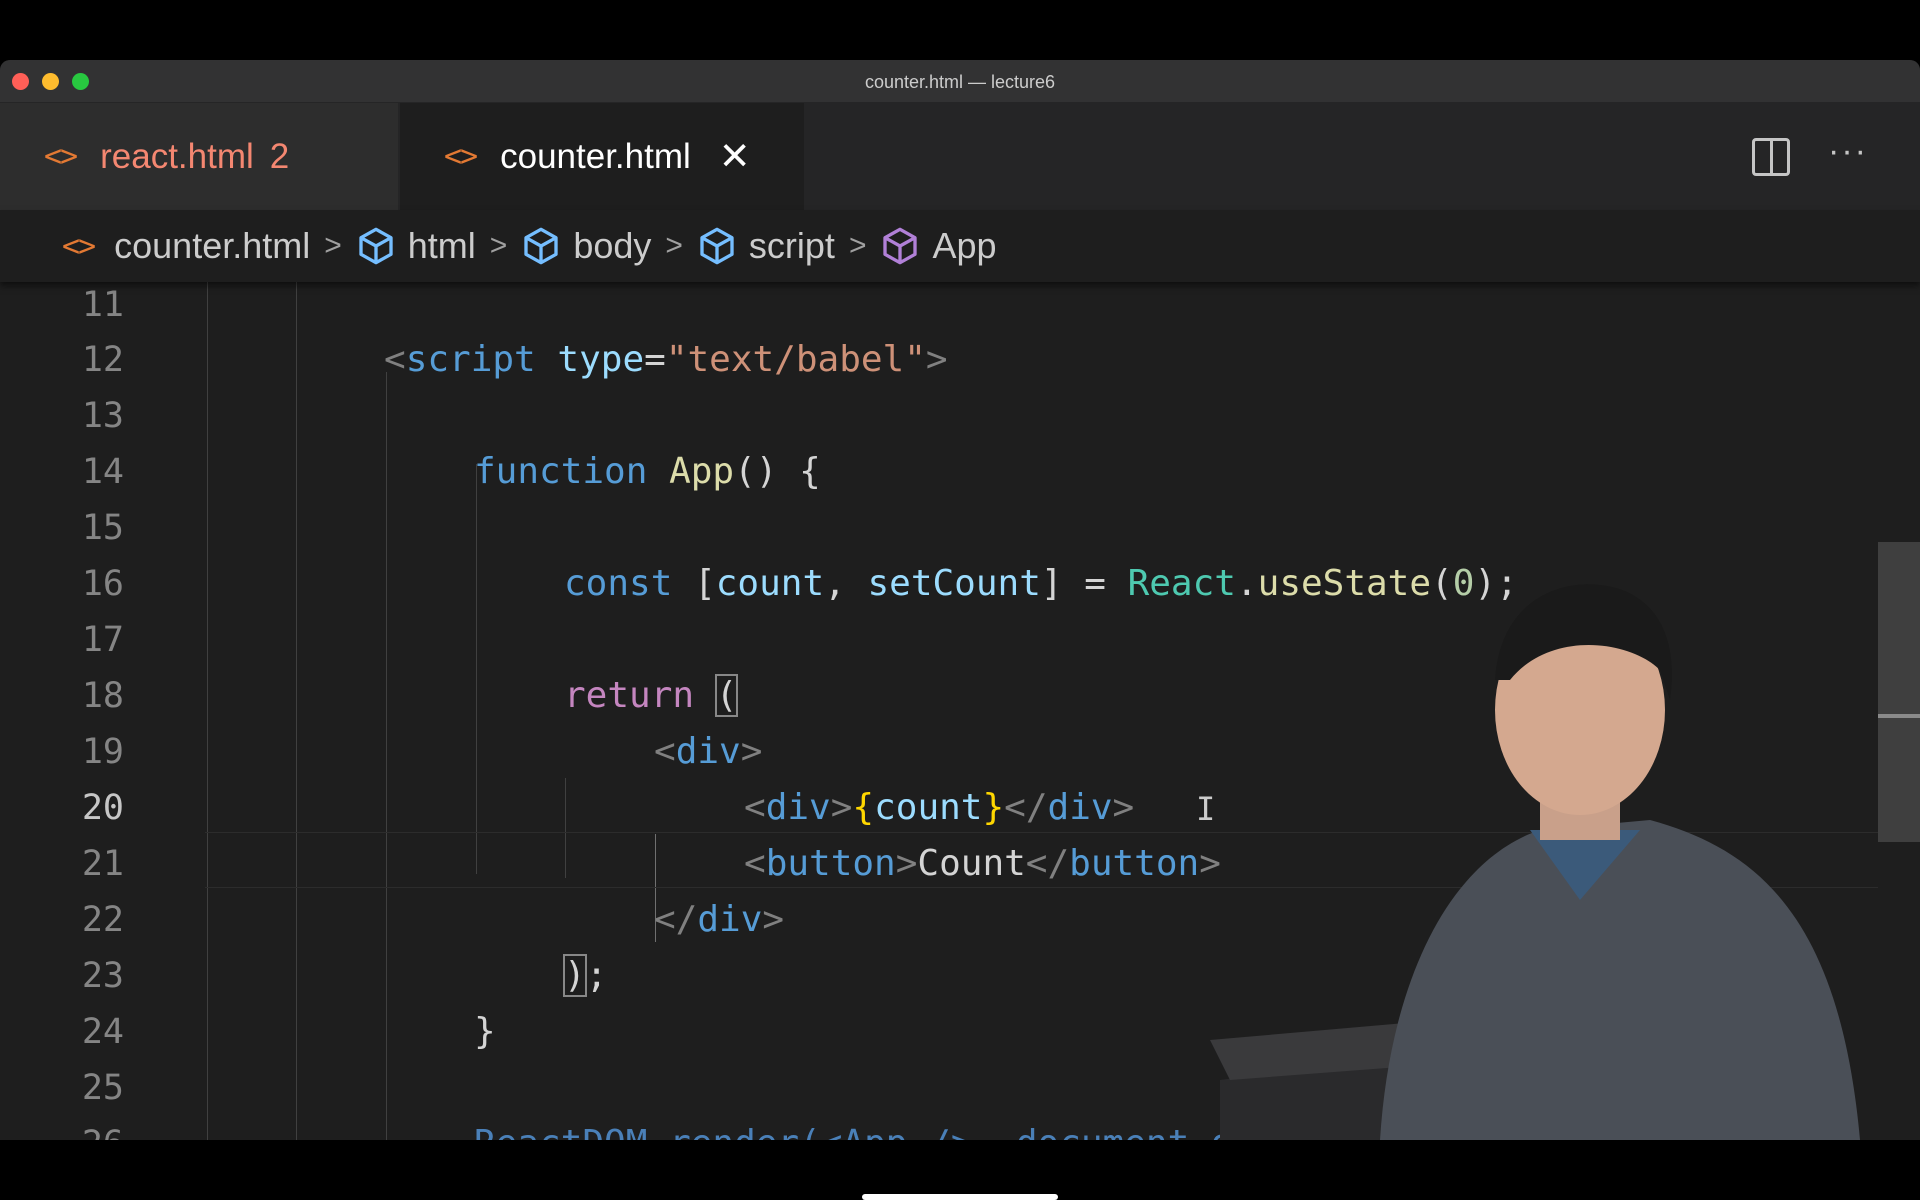  What do you see at coordinates (939, 807) in the screenshot?
I see `code-text: <div>{count}</div>` at bounding box center [939, 807].